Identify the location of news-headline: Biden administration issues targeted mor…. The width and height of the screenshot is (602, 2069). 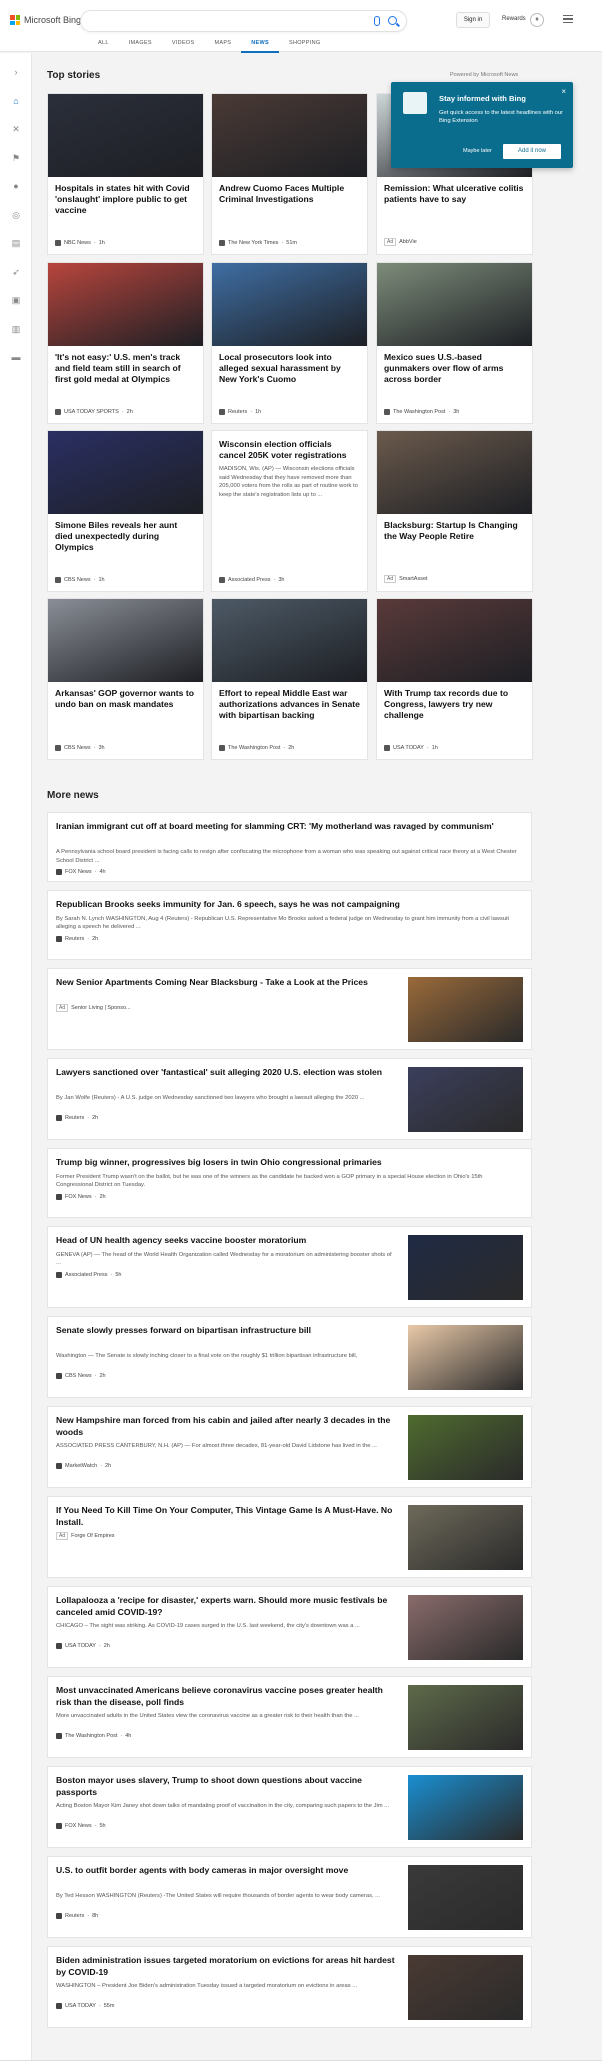
(226, 1966).